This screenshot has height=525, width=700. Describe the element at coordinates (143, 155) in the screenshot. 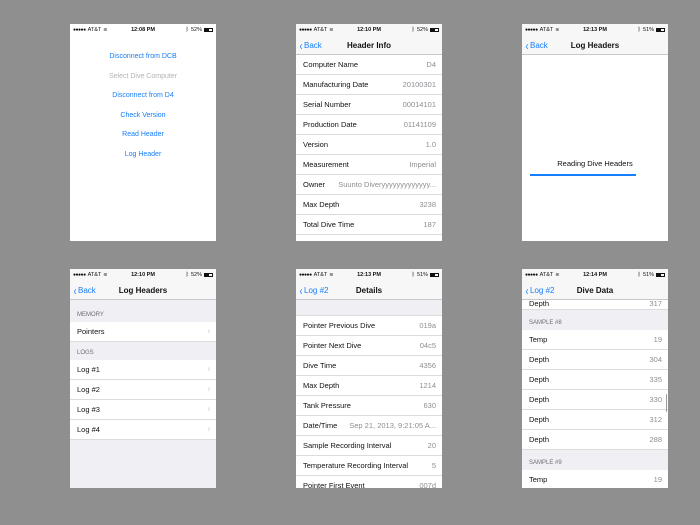

I see `log-header-button: Log Header` at that location.